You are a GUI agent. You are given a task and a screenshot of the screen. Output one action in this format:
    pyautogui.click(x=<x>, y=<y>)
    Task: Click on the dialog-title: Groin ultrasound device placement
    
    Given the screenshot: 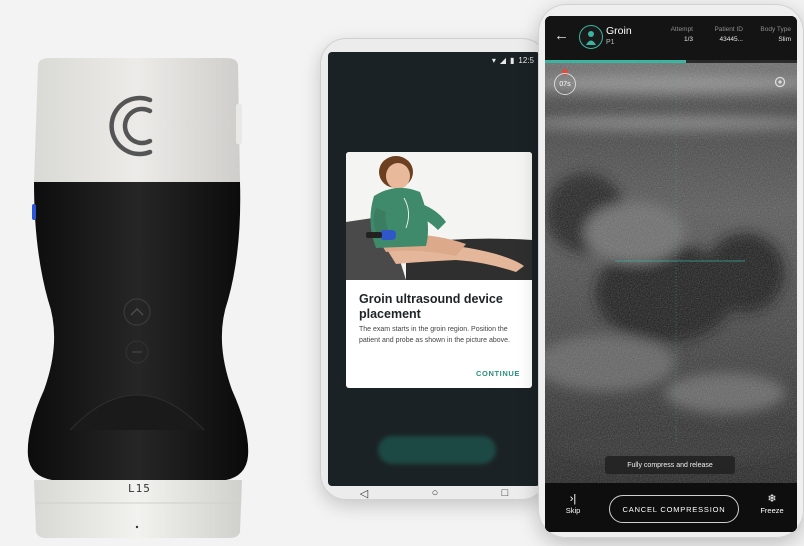 What is the action you would take?
    pyautogui.click(x=431, y=306)
    